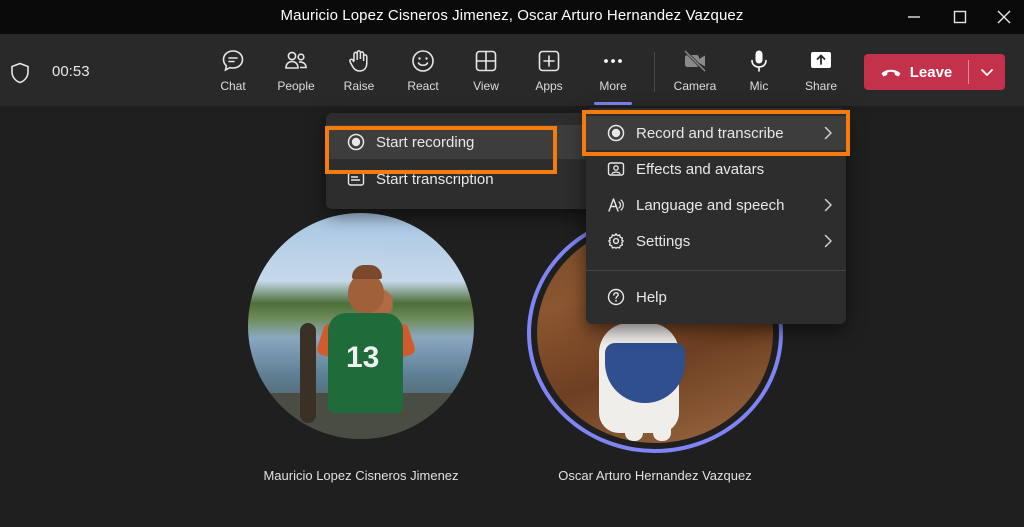  I want to click on mic-icon, so click(759, 61).